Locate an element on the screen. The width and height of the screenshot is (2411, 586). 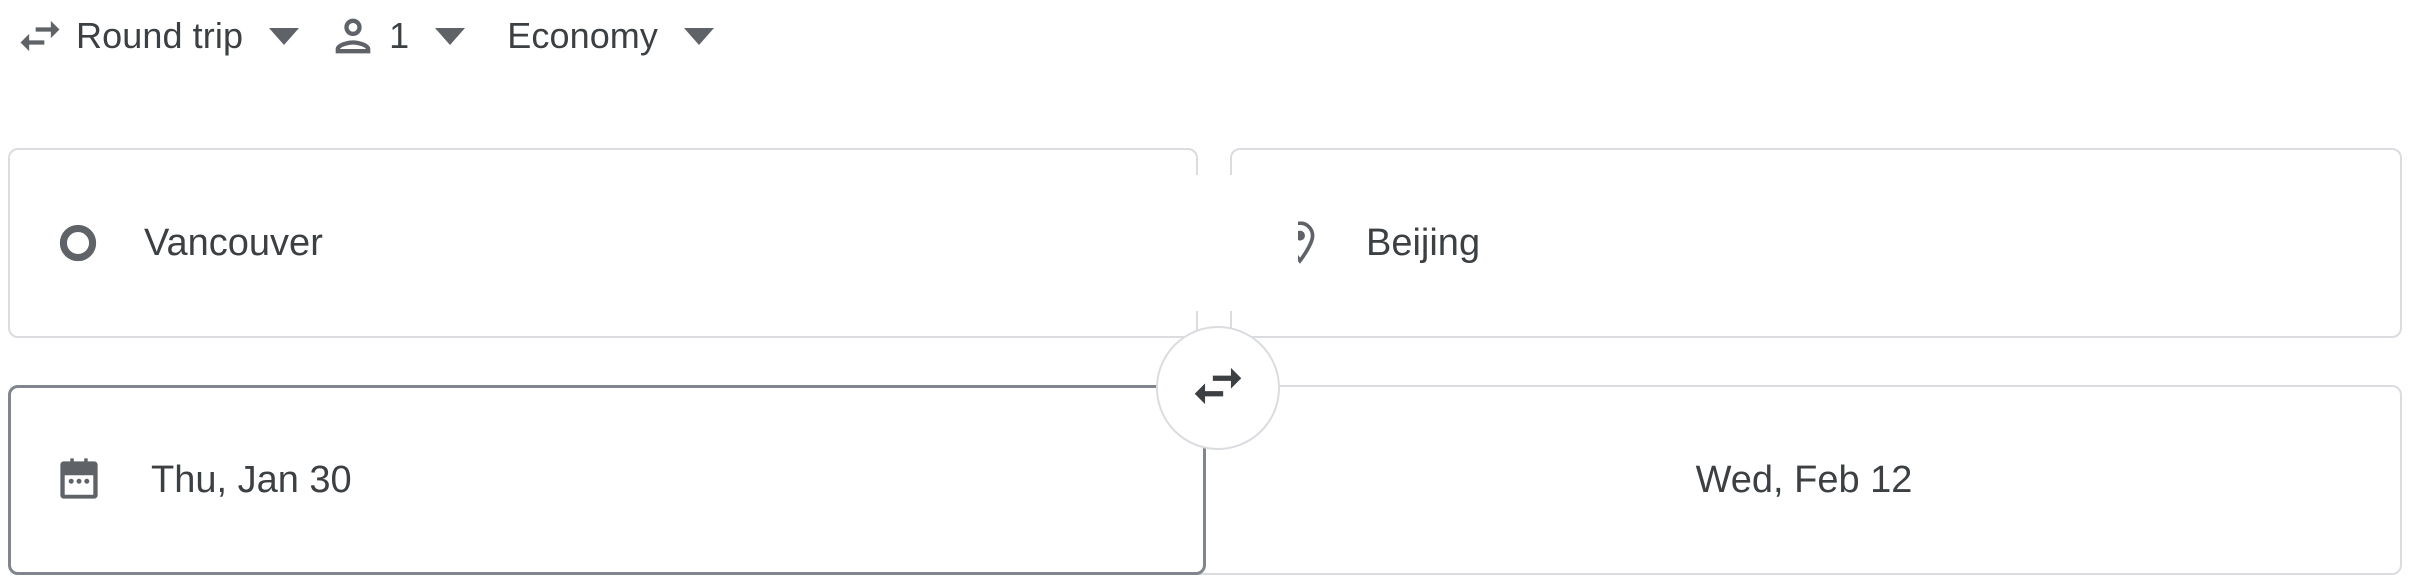
swap-horizontal-arrows-icon is located at coordinates (40, 36).